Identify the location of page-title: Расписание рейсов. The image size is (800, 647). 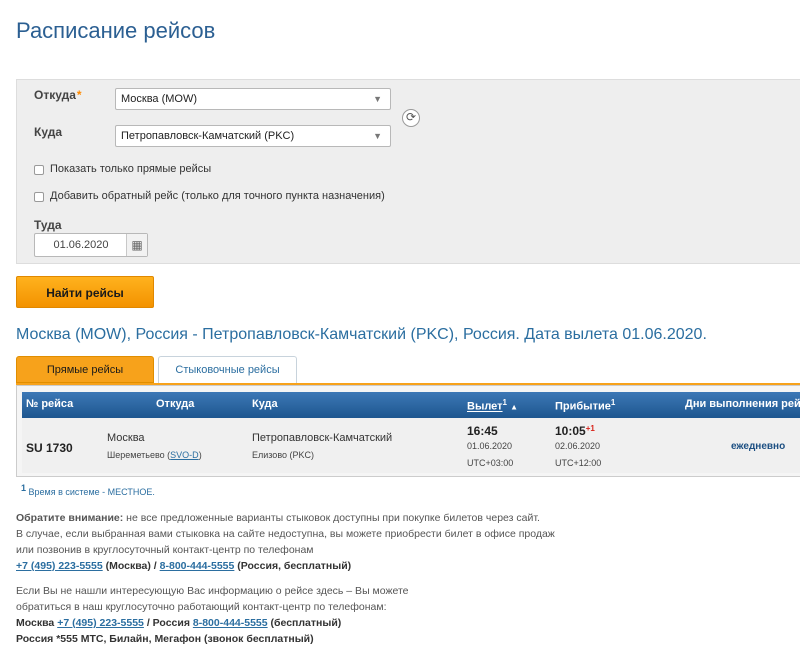
(116, 30).